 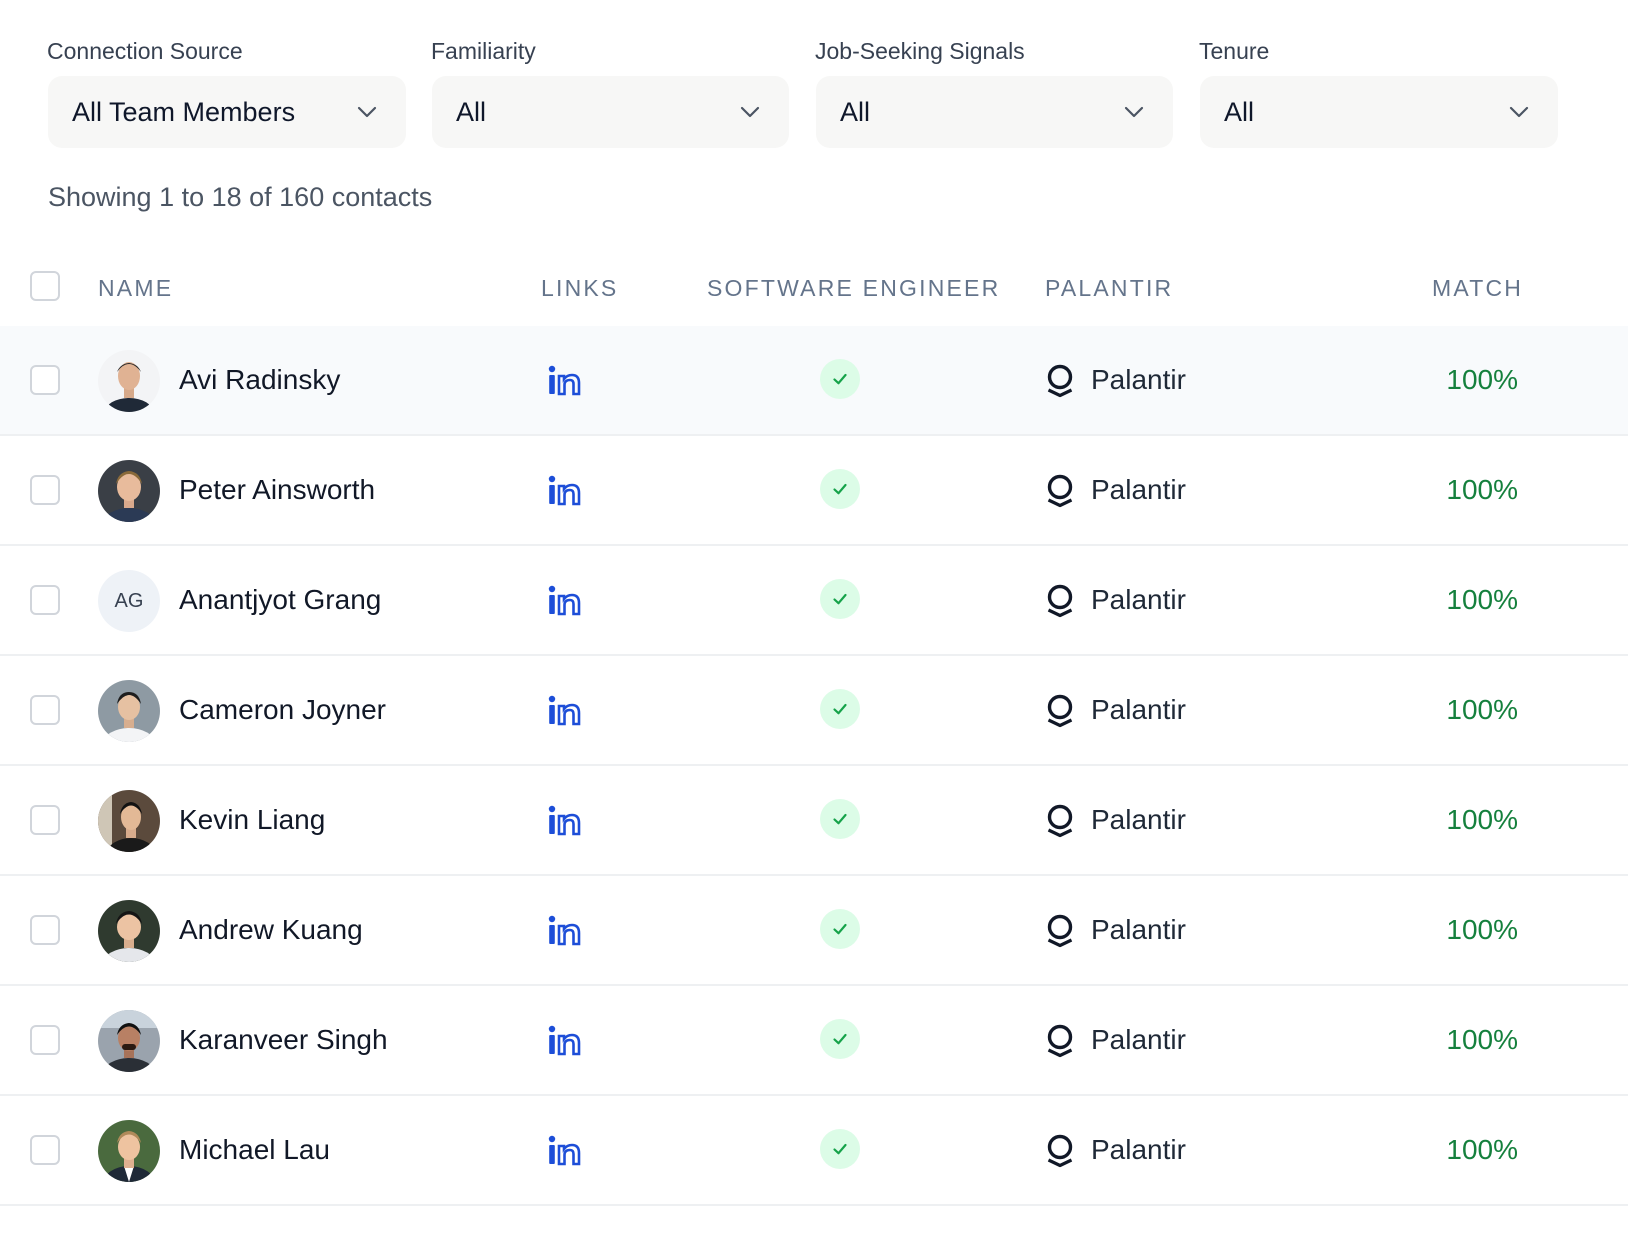 What do you see at coordinates (580, 288) in the screenshot?
I see `column-header-links: LINKS` at bounding box center [580, 288].